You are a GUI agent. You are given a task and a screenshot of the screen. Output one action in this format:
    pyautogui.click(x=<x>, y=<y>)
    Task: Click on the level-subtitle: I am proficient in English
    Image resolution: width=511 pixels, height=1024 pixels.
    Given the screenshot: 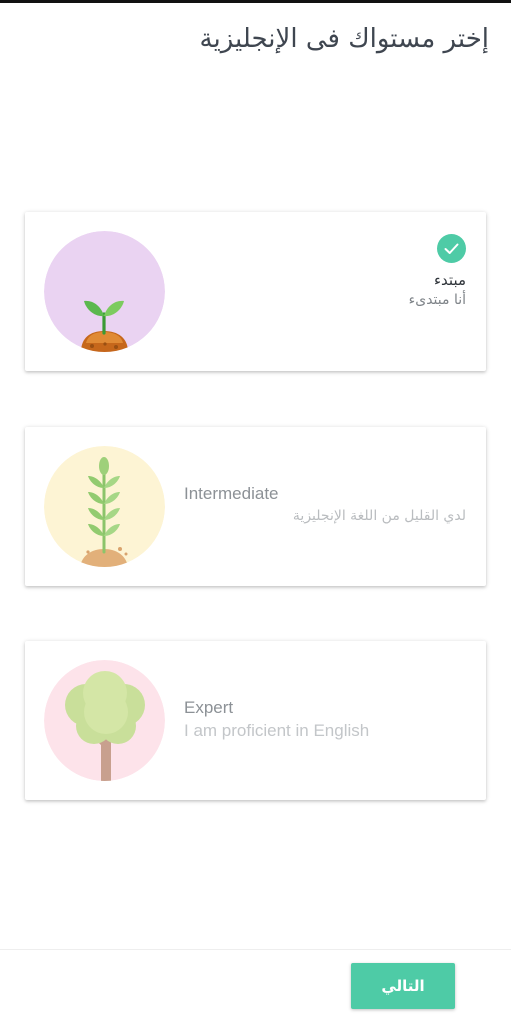 What is the action you would take?
    pyautogui.click(x=277, y=730)
    